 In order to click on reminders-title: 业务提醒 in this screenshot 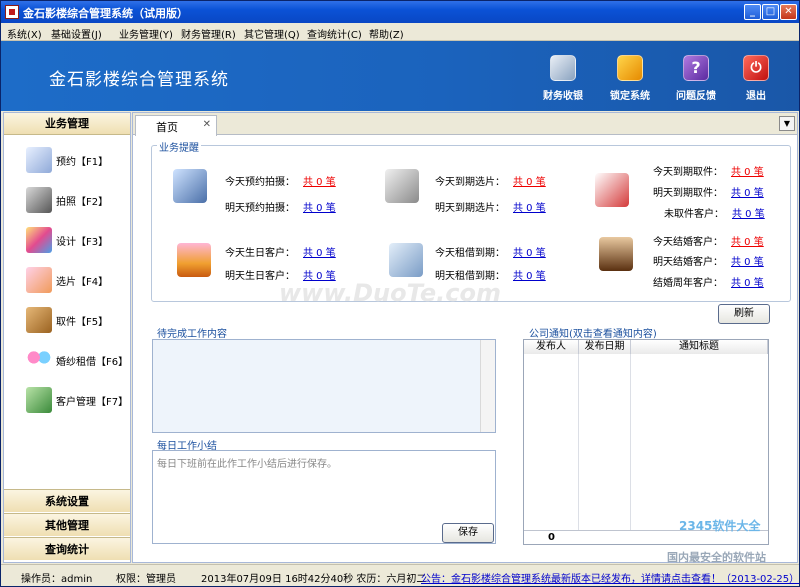, I will do `click(179, 146)`.